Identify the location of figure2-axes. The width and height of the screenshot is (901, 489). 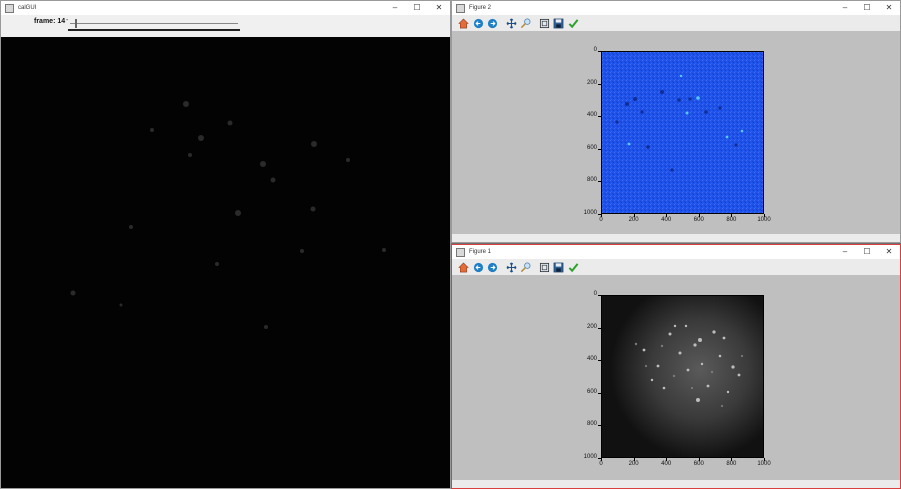
(682, 132).